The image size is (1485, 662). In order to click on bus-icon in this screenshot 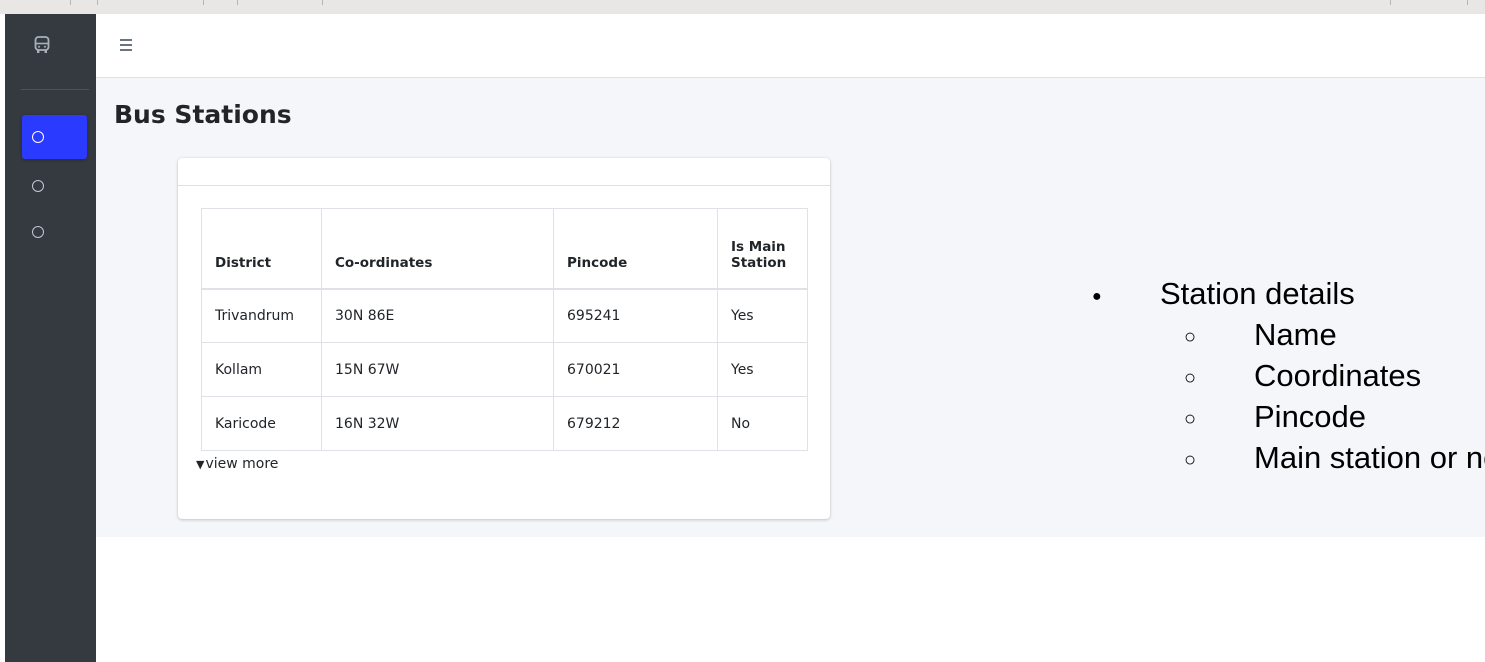, I will do `click(42, 44)`.